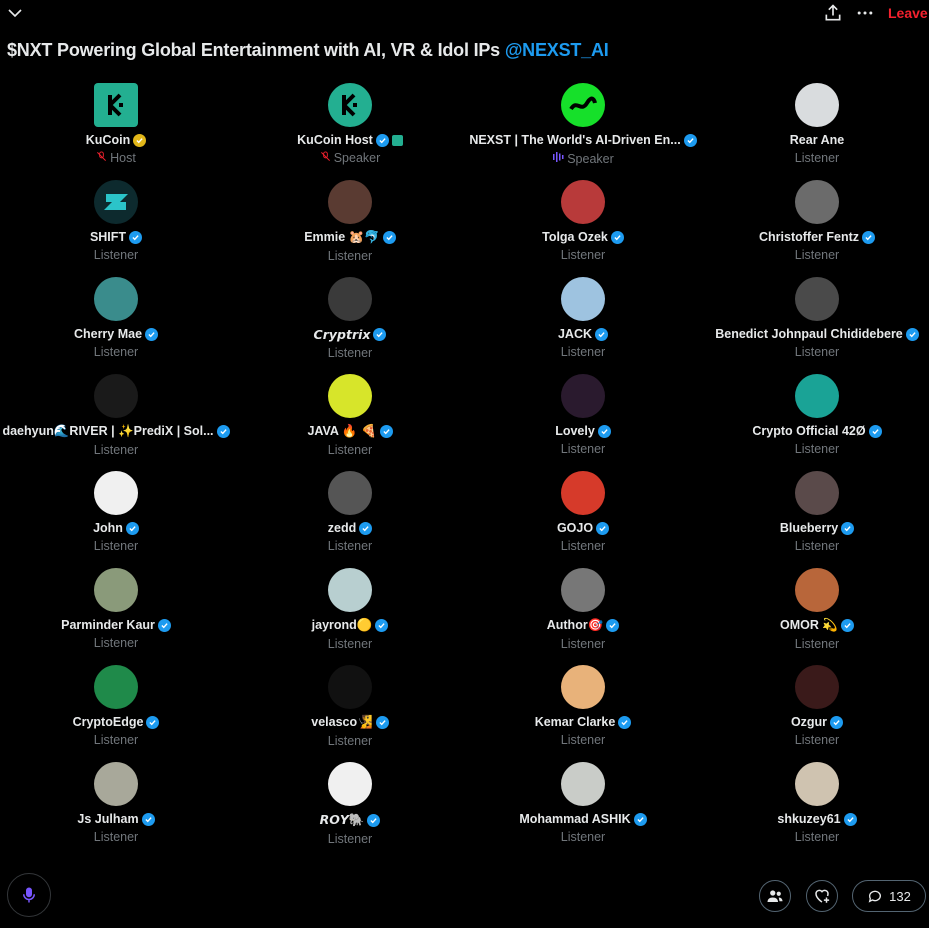  I want to click on participant-card: JACK Listener, so click(583, 318).